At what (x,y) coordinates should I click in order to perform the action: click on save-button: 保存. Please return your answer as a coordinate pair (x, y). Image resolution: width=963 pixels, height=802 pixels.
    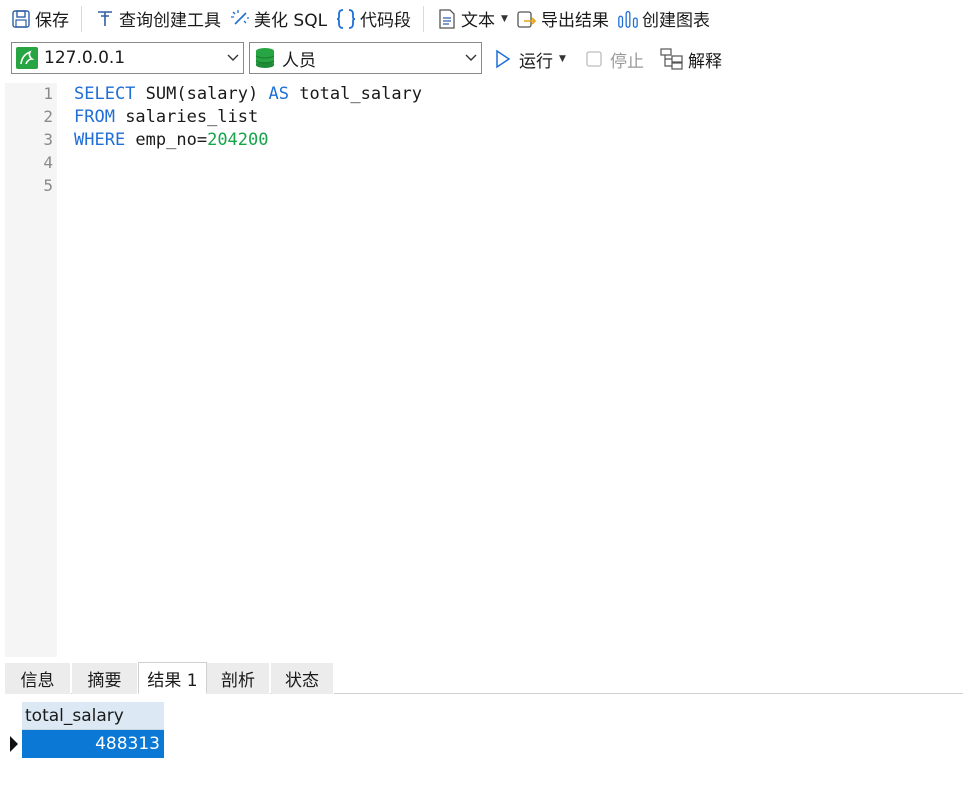
    Looking at the image, I should click on (39, 19).